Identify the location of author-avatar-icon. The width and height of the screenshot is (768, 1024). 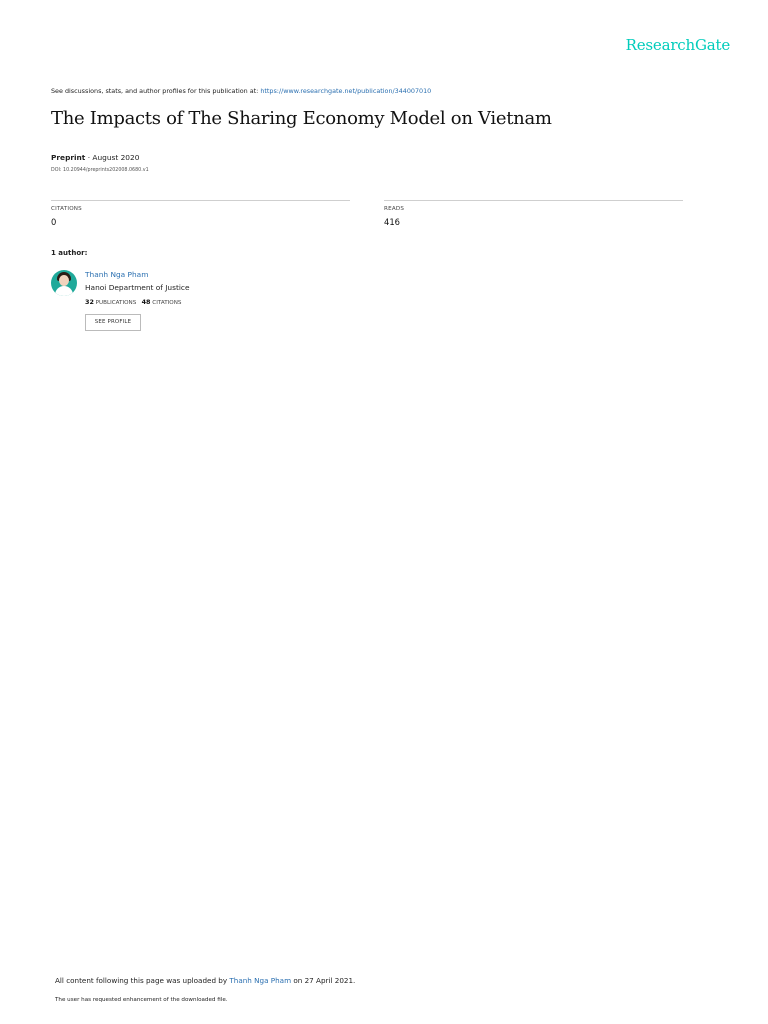
(64, 283).